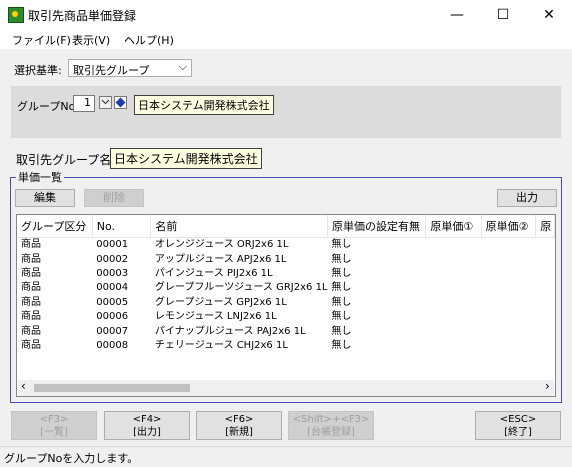  Describe the element at coordinates (55, 226) in the screenshot. I see `column-header: グループ区分` at that location.